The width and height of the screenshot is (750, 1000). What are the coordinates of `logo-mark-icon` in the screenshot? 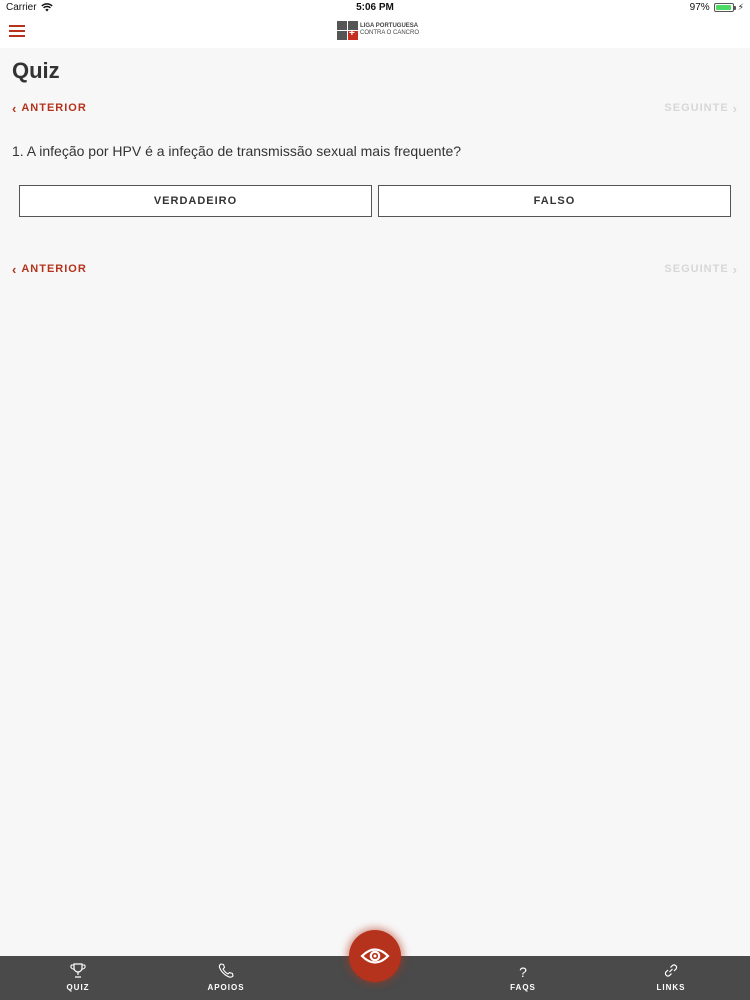 It's located at (347, 30).